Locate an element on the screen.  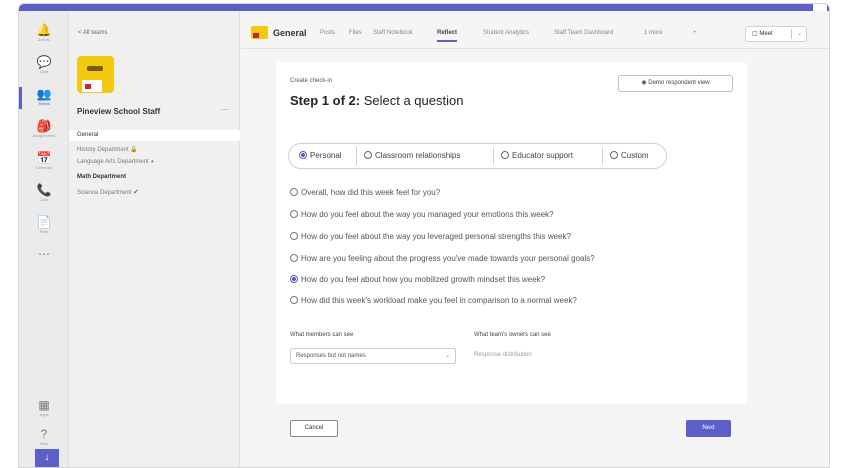
tab-more: 1 more is located at coordinates (653, 33).